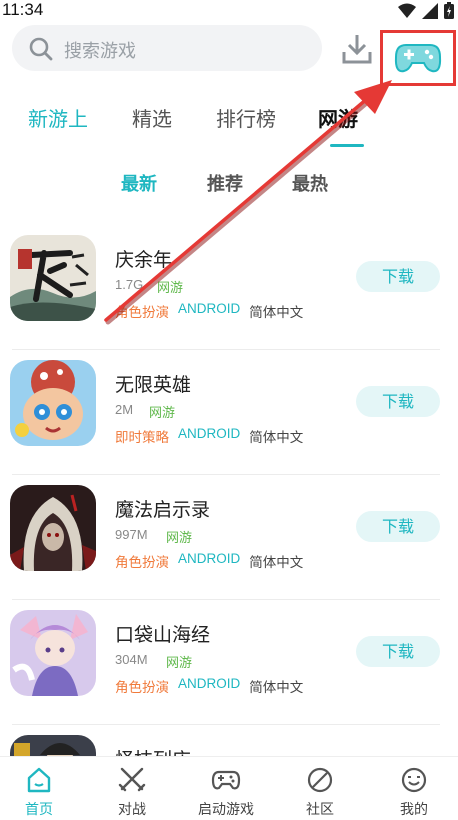  Describe the element at coordinates (430, 10) in the screenshot. I see `signal-icon` at that location.